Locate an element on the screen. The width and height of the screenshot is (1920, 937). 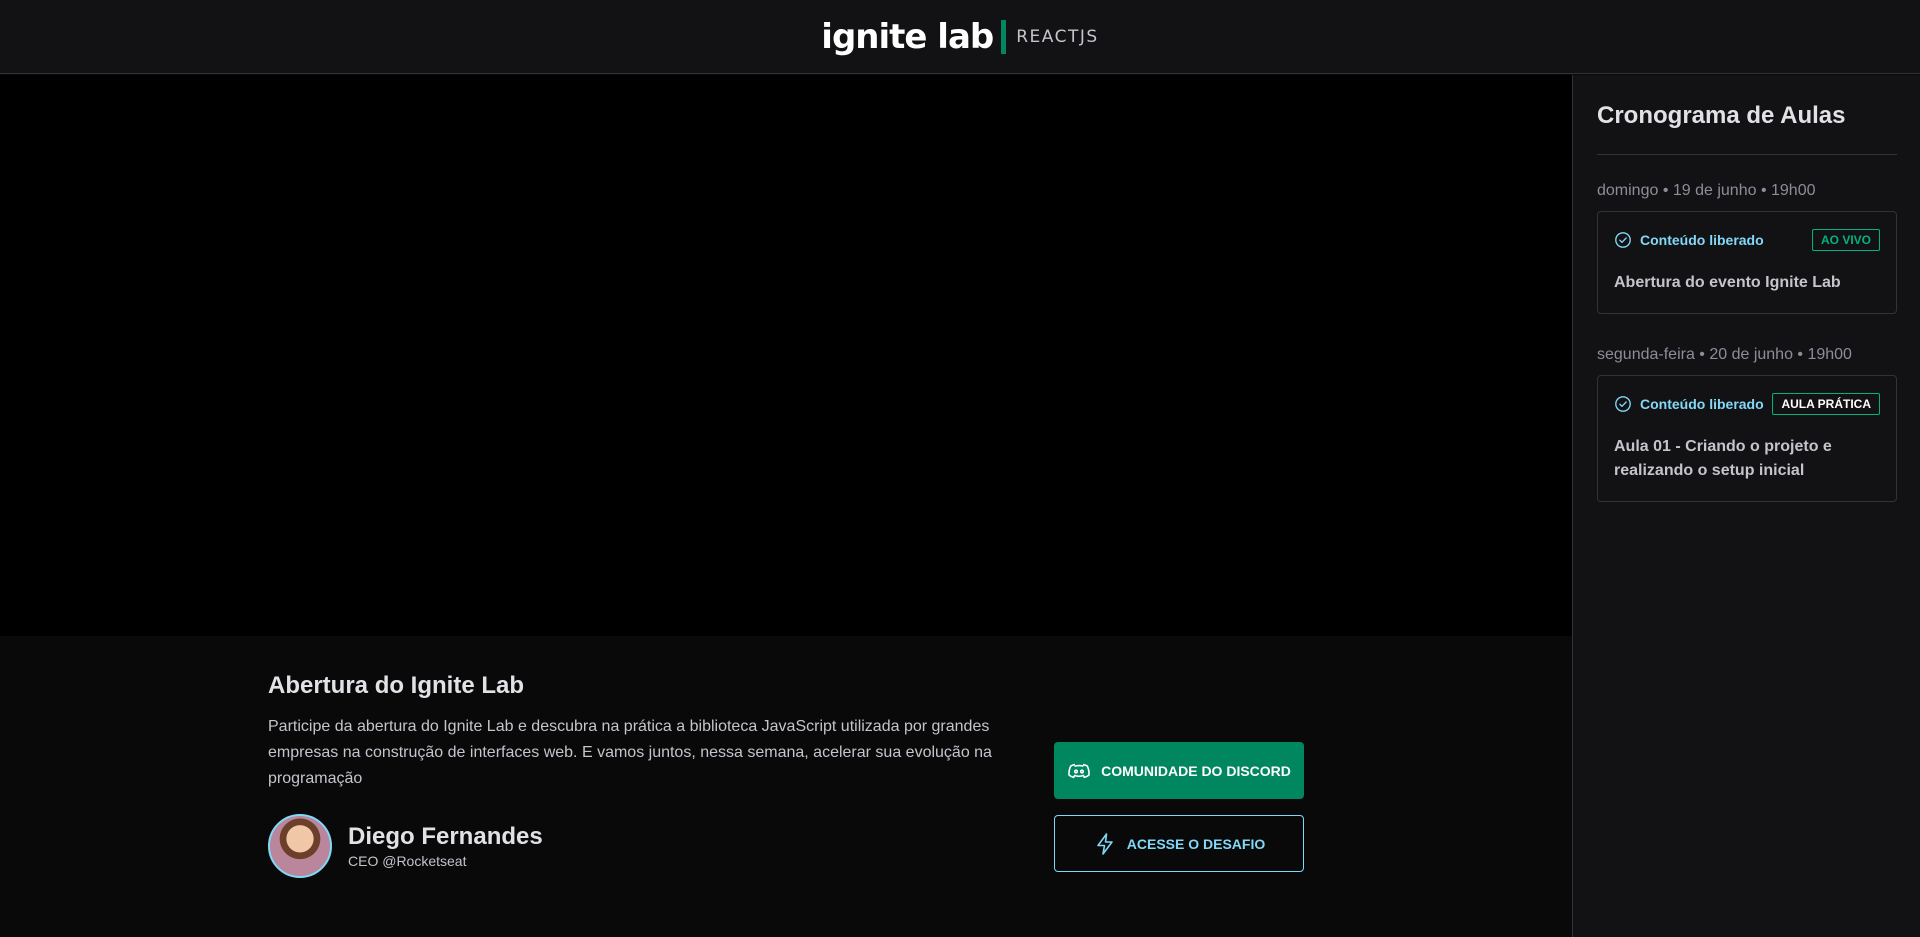
lesson-card-title: Abertura do evento Ignite Lab is located at coordinates (1727, 282).